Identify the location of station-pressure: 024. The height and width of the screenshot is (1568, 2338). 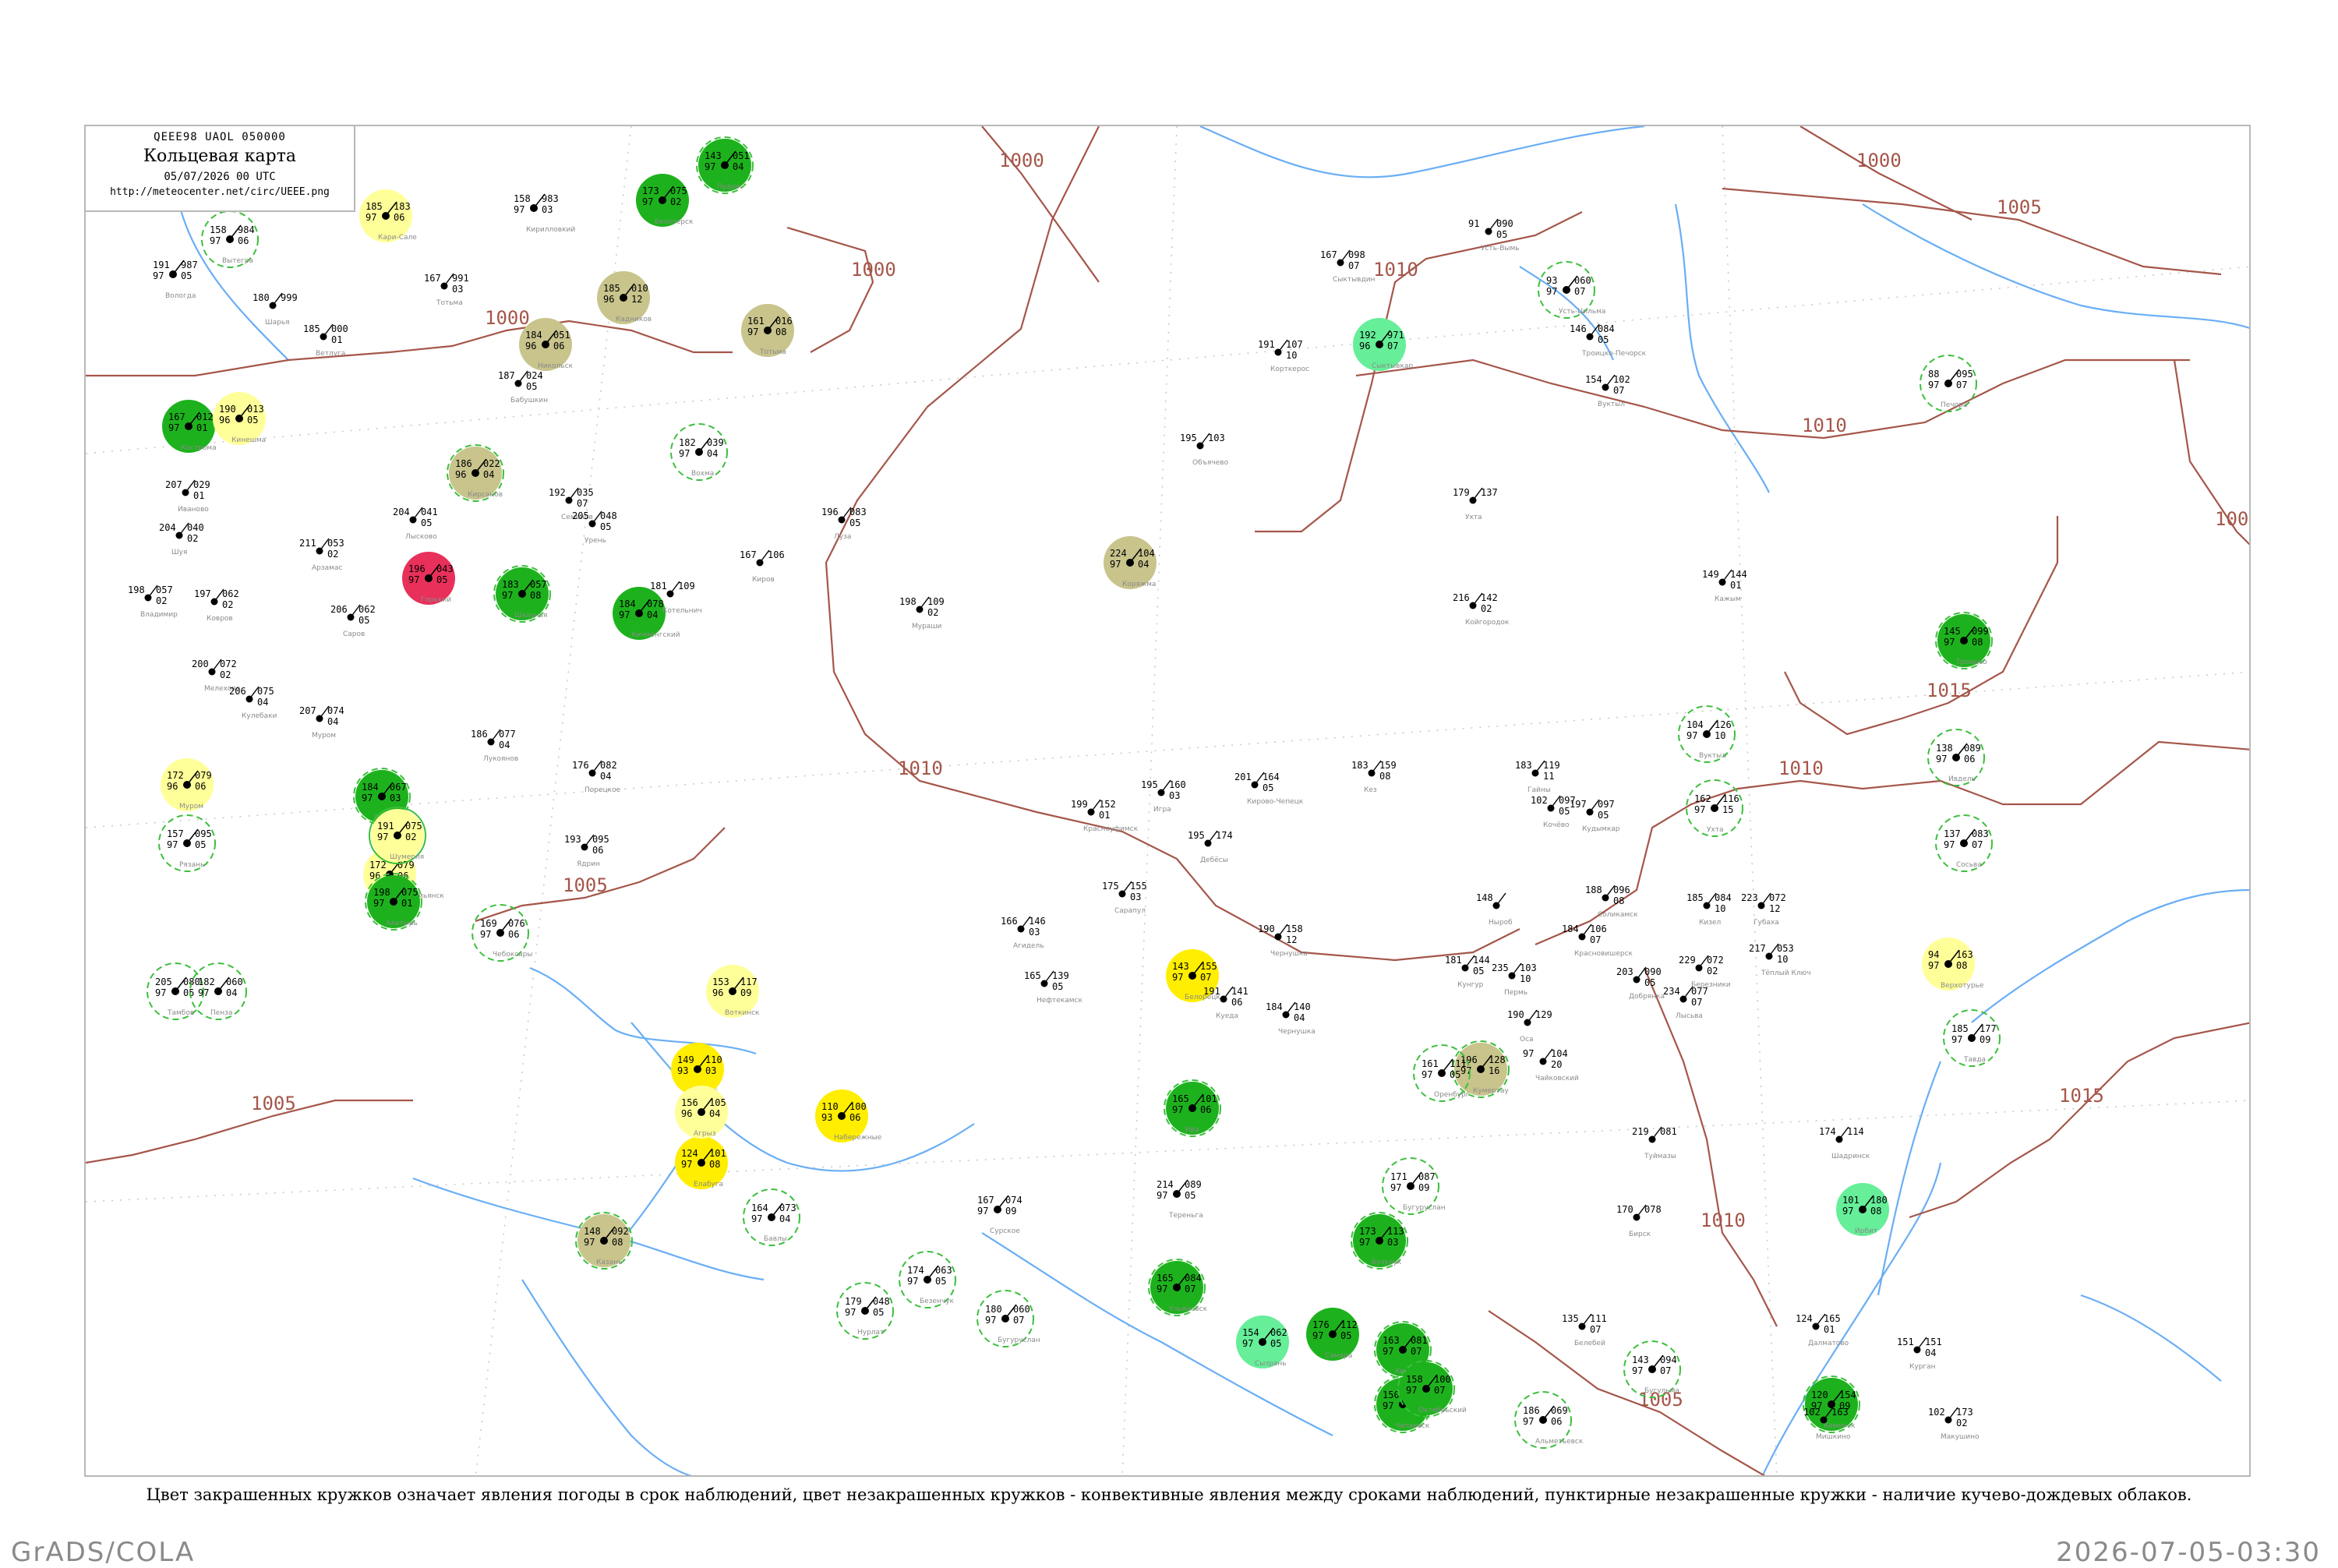
(534, 375).